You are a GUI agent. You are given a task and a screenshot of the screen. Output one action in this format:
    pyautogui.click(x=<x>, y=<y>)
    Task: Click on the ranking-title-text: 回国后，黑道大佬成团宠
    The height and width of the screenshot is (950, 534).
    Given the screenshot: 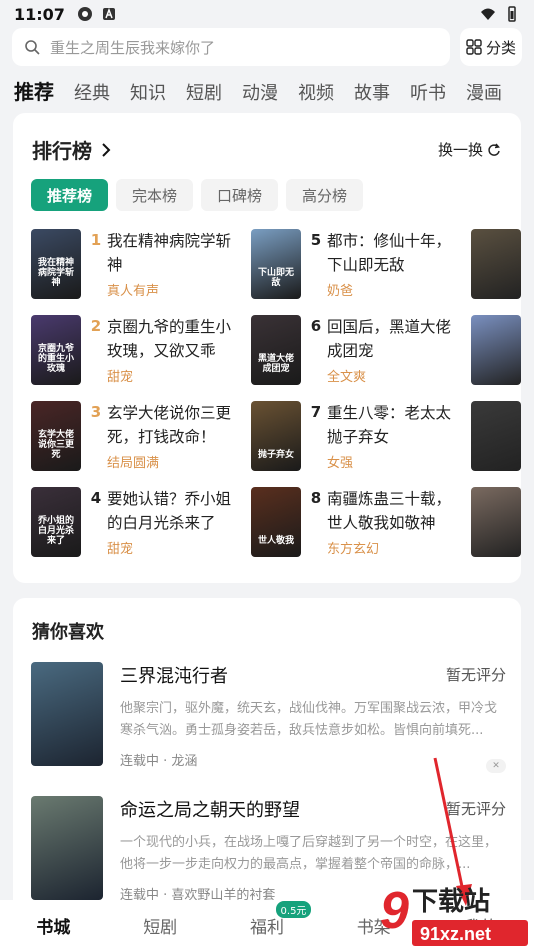 What is the action you would take?
    pyautogui.click(x=394, y=339)
    